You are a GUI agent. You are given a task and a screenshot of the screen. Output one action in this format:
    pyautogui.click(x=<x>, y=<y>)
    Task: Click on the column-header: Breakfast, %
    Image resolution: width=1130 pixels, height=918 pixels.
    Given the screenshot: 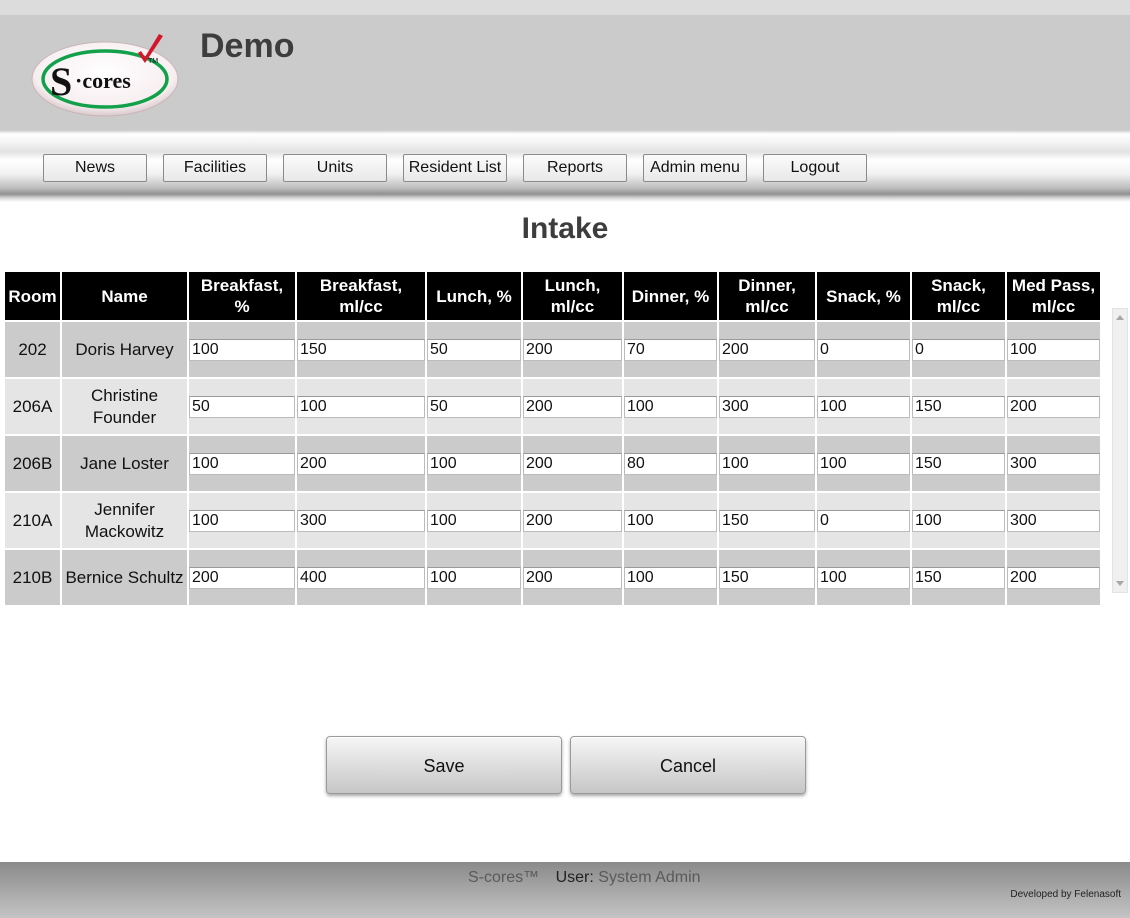 What is the action you would take?
    pyautogui.click(x=242, y=296)
    